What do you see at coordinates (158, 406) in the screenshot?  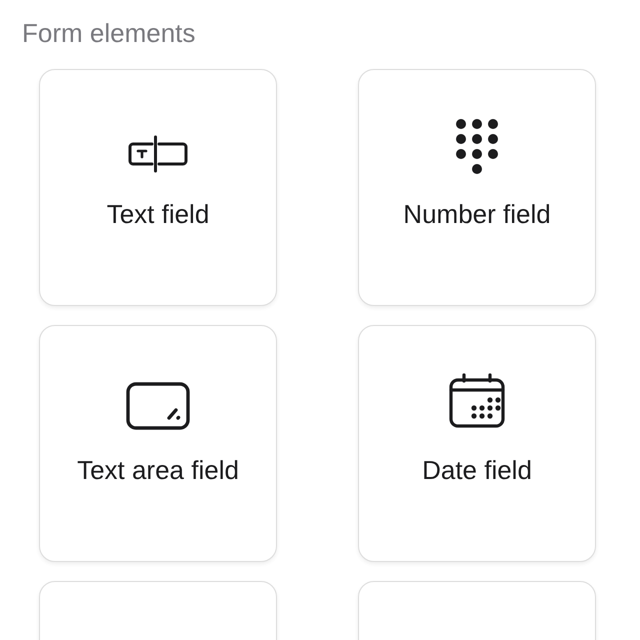 I see `text-area-icon` at bounding box center [158, 406].